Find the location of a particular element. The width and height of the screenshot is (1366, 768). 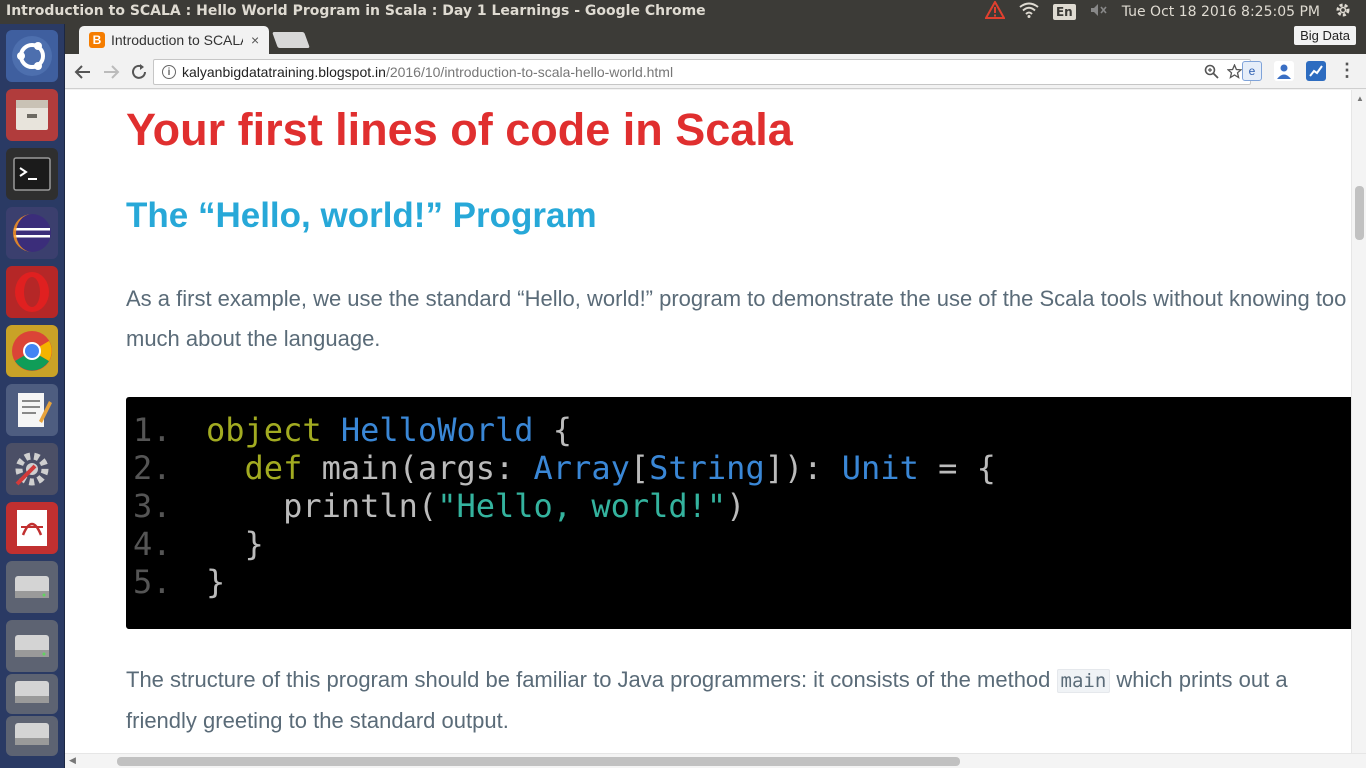

profile-badge: Big Data is located at coordinates (1325, 35).